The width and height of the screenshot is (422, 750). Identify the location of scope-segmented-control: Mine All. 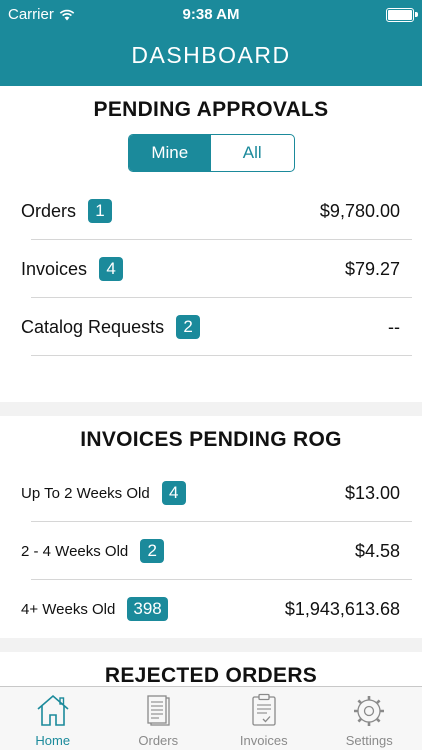
(211, 153).